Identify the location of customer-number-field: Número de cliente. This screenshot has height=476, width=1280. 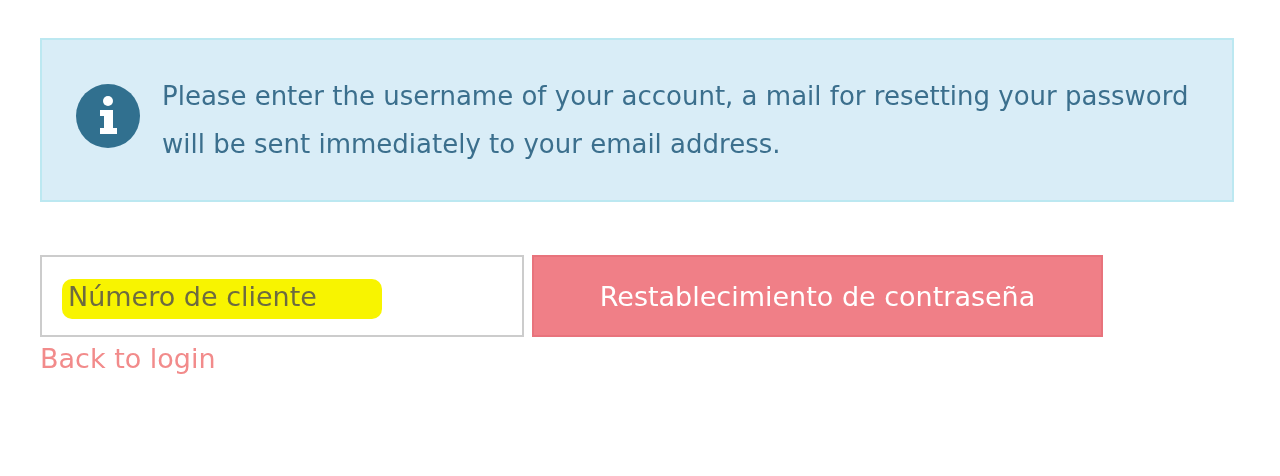
(282, 296).